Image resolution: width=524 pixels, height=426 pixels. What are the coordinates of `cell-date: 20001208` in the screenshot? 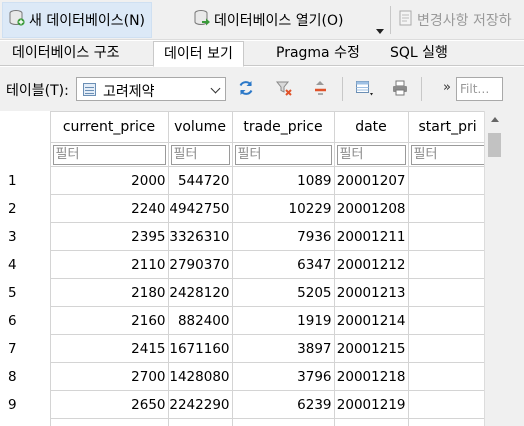 It's located at (371, 208).